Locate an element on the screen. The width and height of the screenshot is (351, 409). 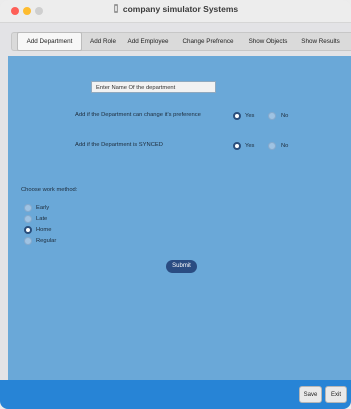
tab-show-objects: Show Objects is located at coordinates (268, 41).